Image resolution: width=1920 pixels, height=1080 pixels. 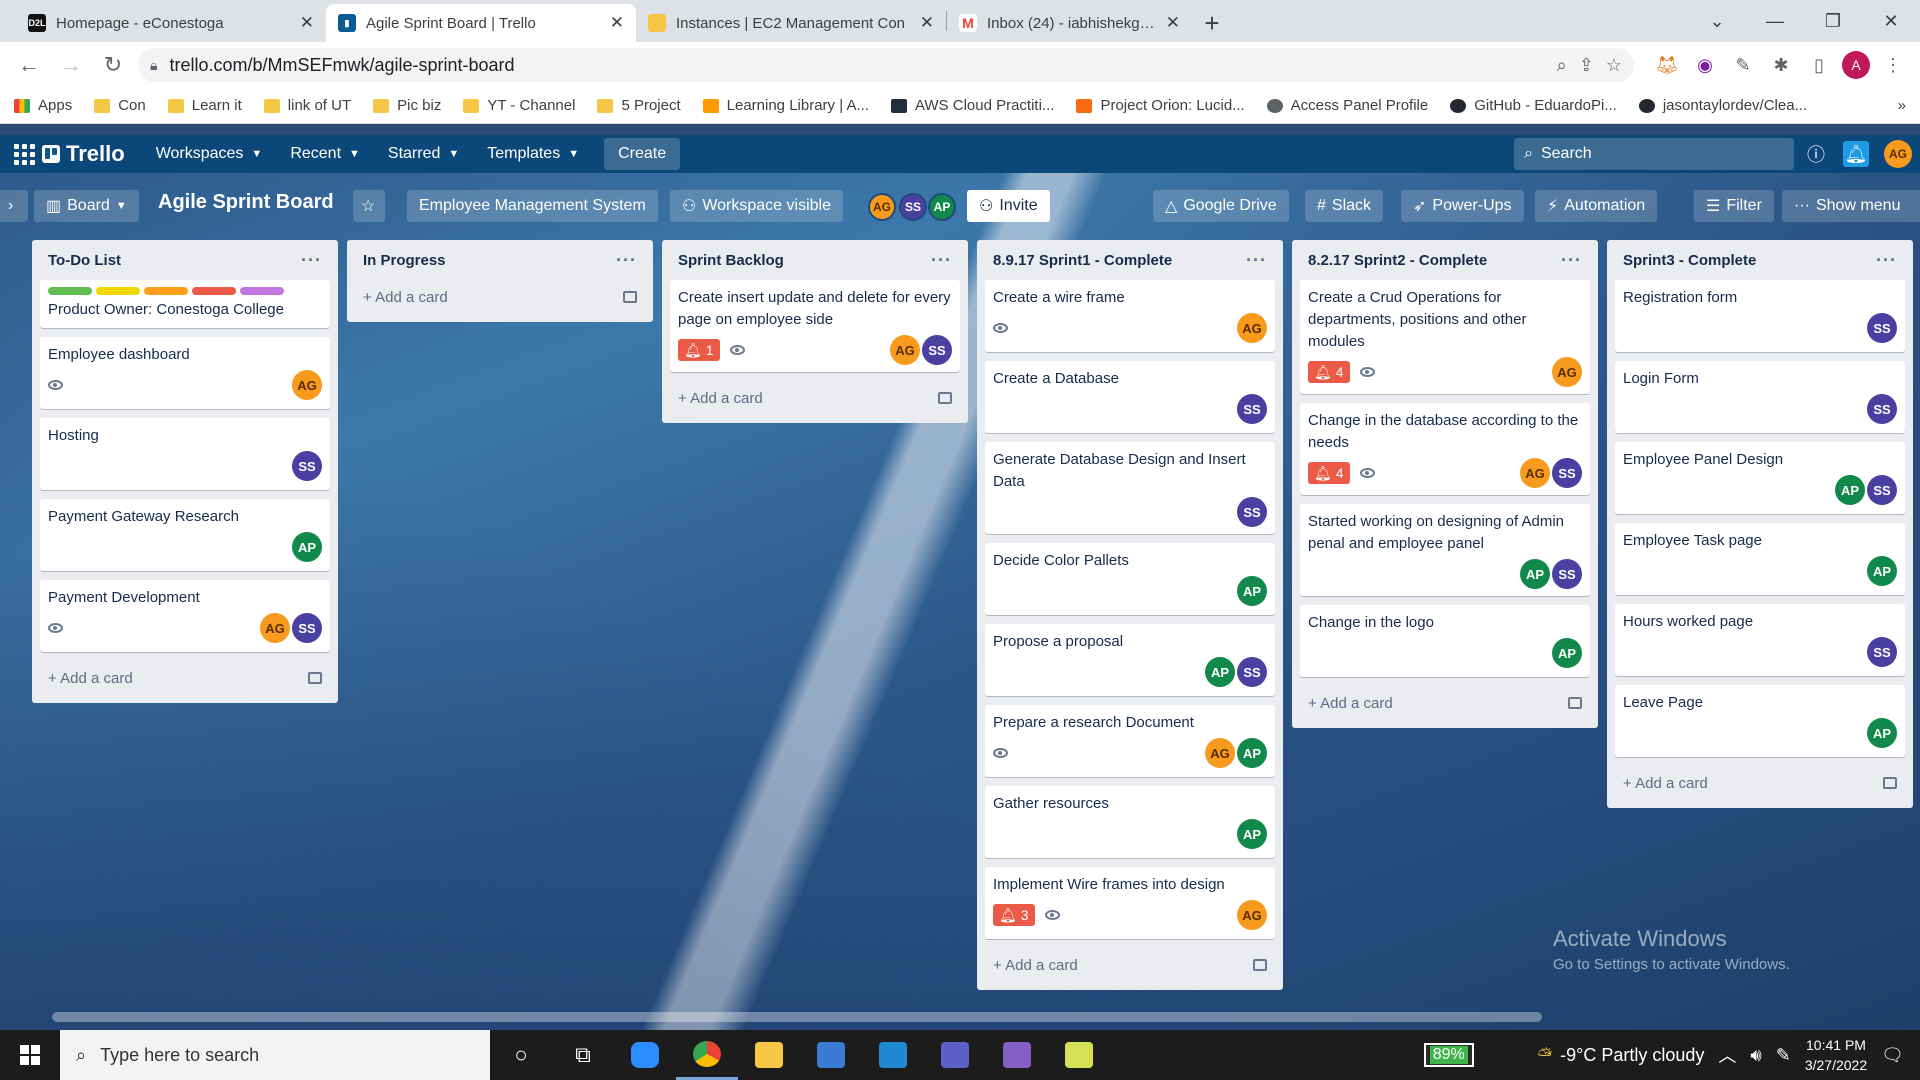 What do you see at coordinates (797, 1017) in the screenshot?
I see `board-horizontal-scrollbar` at bounding box center [797, 1017].